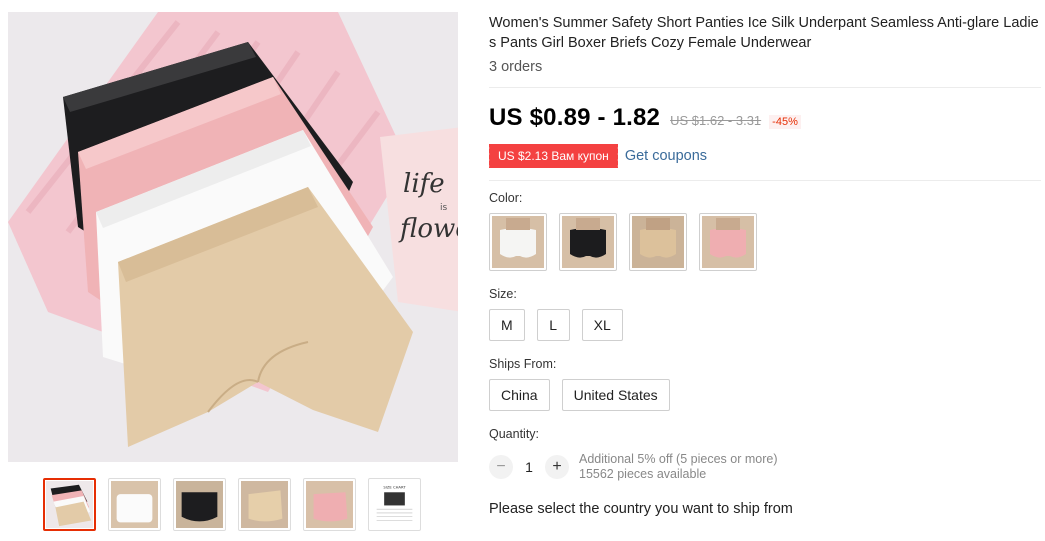 The image size is (1045, 541). I want to click on color-option-white, so click(518, 242).